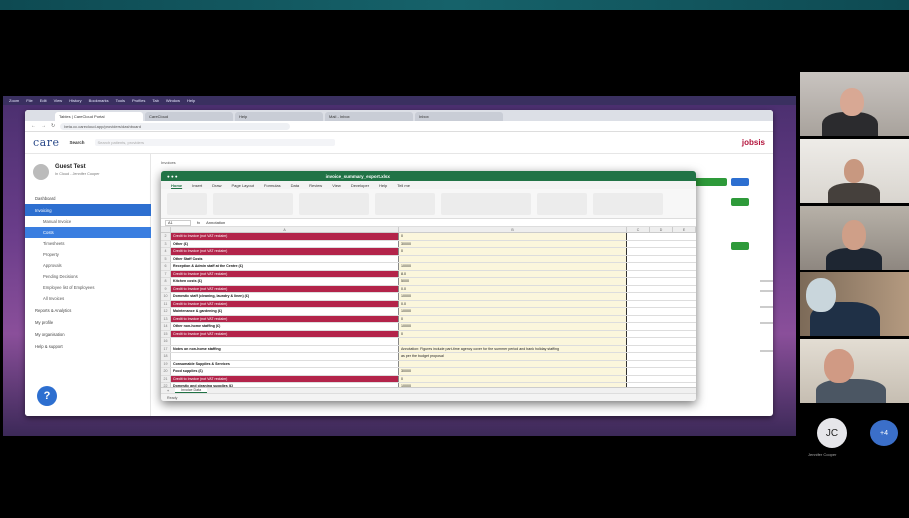  Describe the element at coordinates (253, 203) in the screenshot. I see `font-group` at that location.